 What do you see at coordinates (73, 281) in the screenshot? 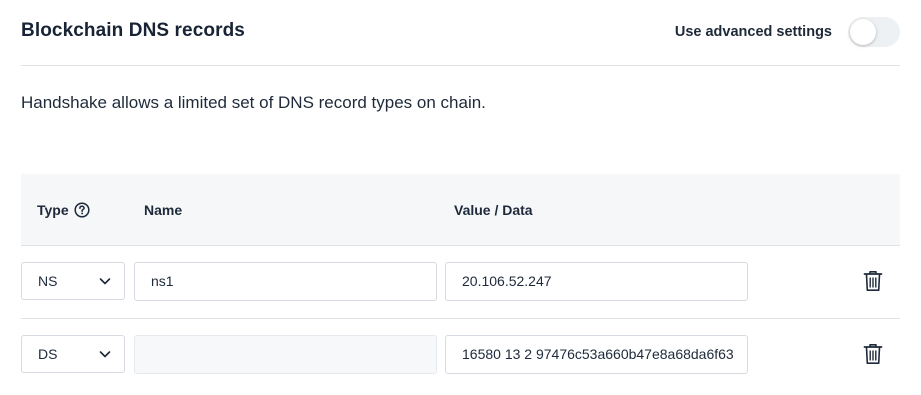
I see `record-type-select: NS` at bounding box center [73, 281].